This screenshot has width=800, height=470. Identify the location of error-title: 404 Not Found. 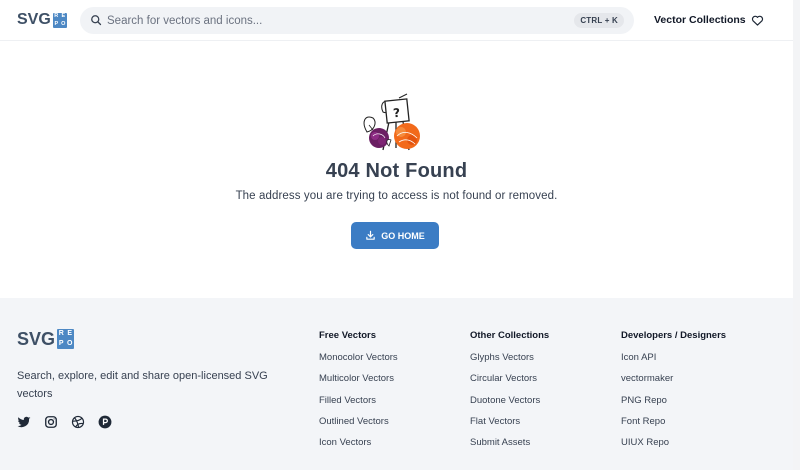
(396, 171).